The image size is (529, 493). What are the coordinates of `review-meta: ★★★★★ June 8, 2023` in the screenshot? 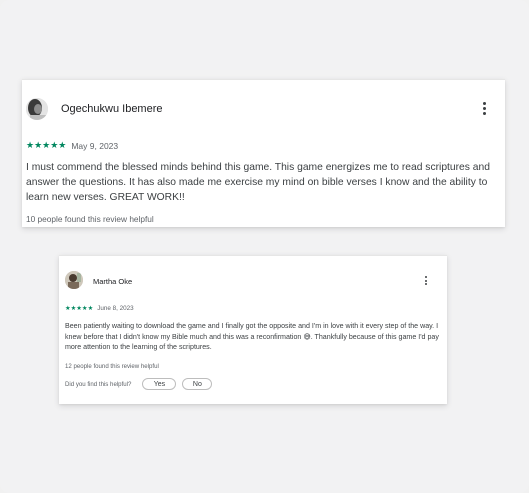 It's located at (99, 308).